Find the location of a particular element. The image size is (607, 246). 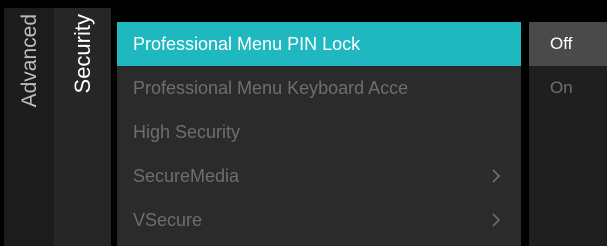

breadcrumb-security-label: Security is located at coordinates (82, 54).